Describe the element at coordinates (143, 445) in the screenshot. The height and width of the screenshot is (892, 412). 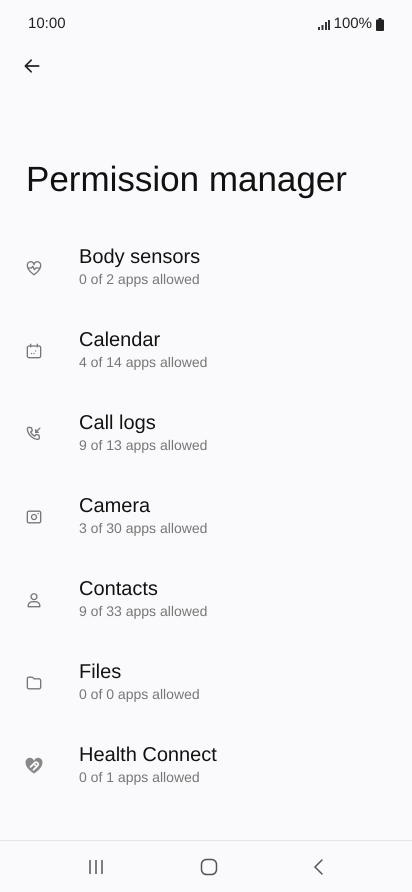
I see `permission-summary: 9 of 13 apps allowed` at that location.